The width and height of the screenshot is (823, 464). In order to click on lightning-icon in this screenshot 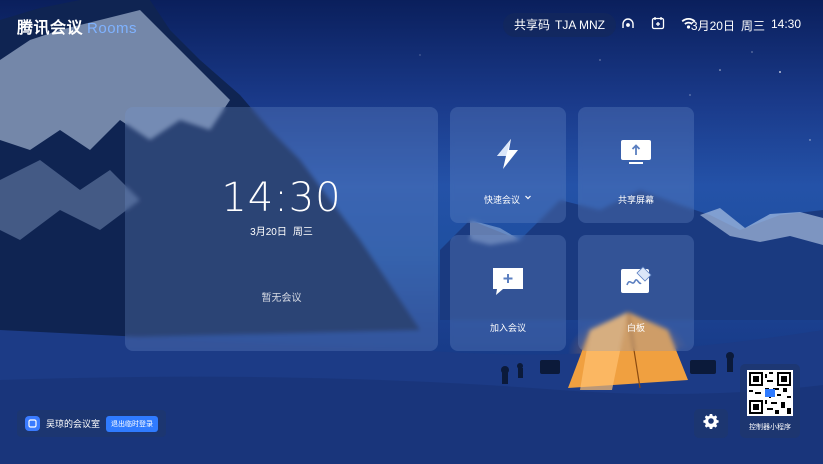, I will do `click(508, 154)`.